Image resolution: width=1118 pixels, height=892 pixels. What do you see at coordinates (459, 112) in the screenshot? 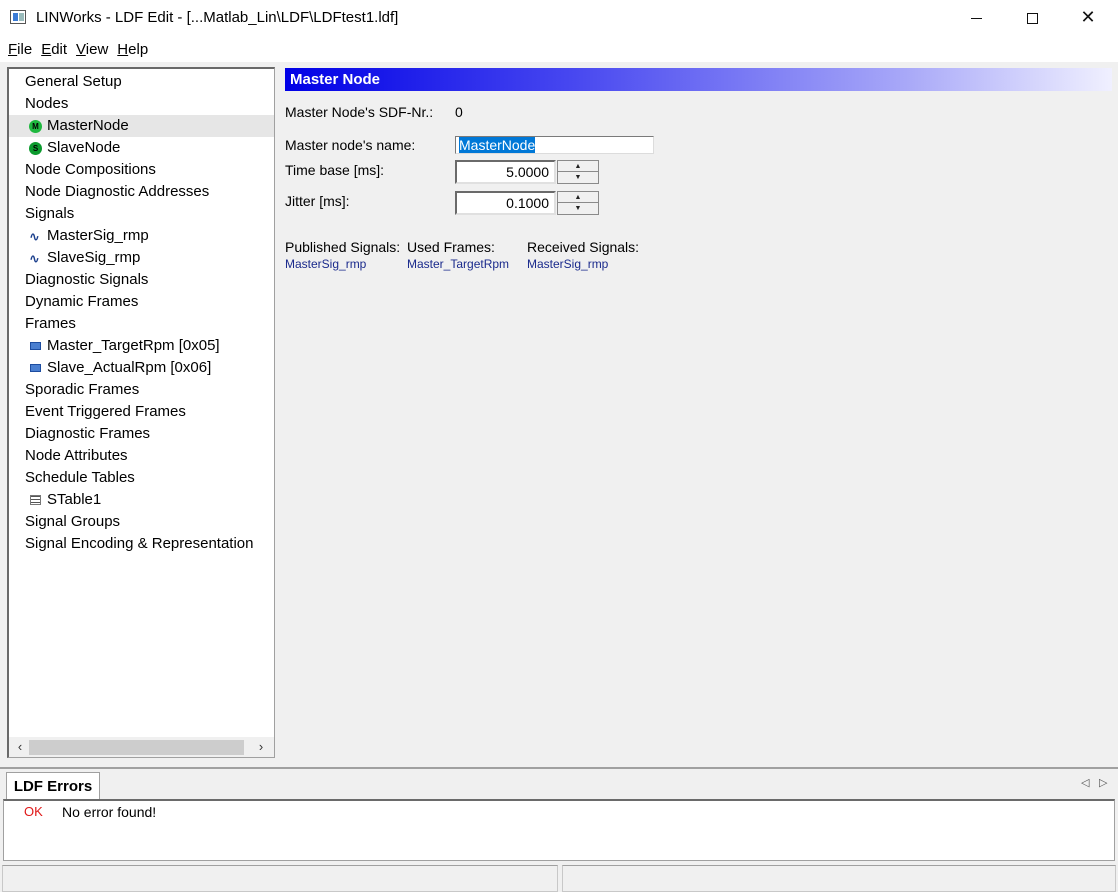
I see `sdf-number-value: 0` at bounding box center [459, 112].